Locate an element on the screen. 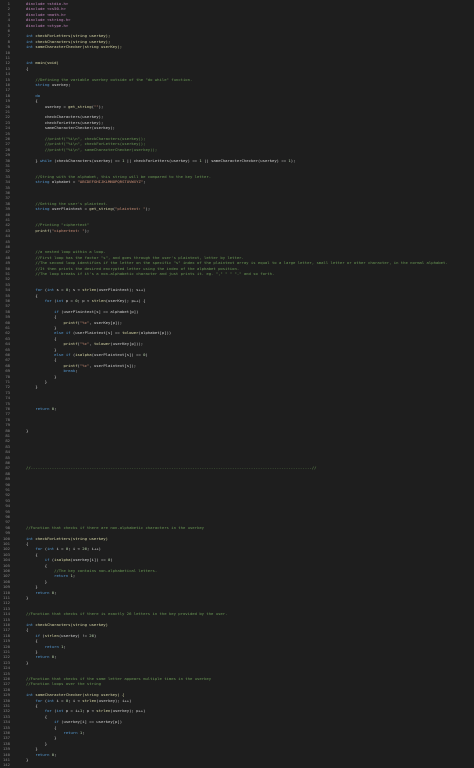 This screenshot has height=768, width=474. code-token: get_string is located at coordinates (80, 106).